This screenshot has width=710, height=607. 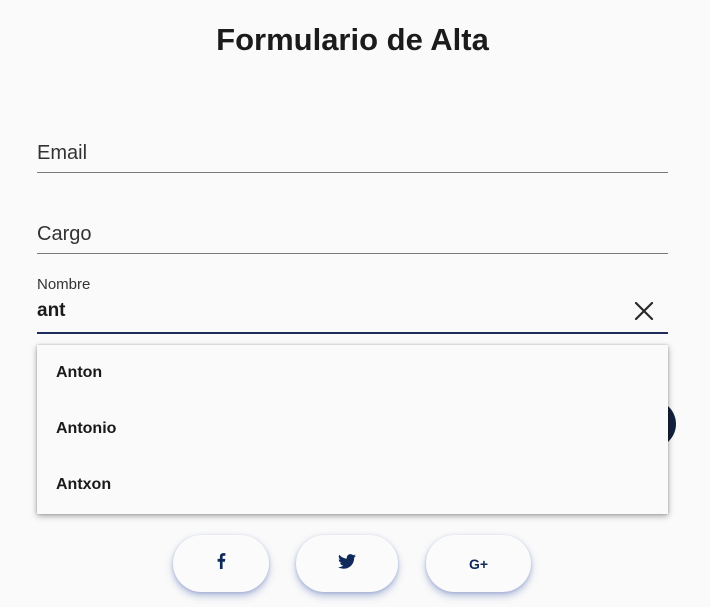 What do you see at coordinates (62, 153) in the screenshot?
I see `email-placeholder: Email` at bounding box center [62, 153].